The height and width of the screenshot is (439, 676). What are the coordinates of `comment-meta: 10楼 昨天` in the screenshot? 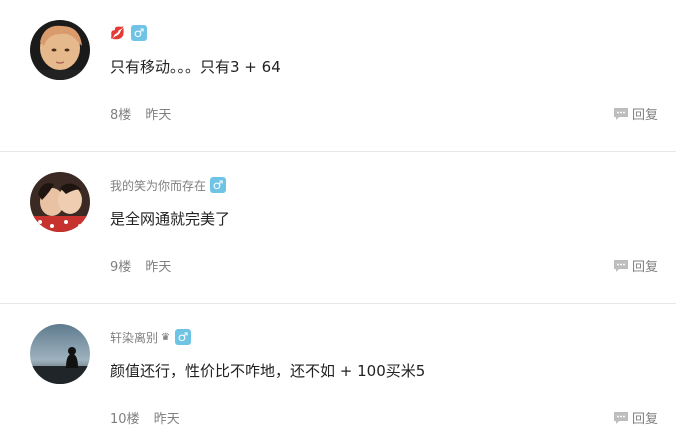 It's located at (145, 417).